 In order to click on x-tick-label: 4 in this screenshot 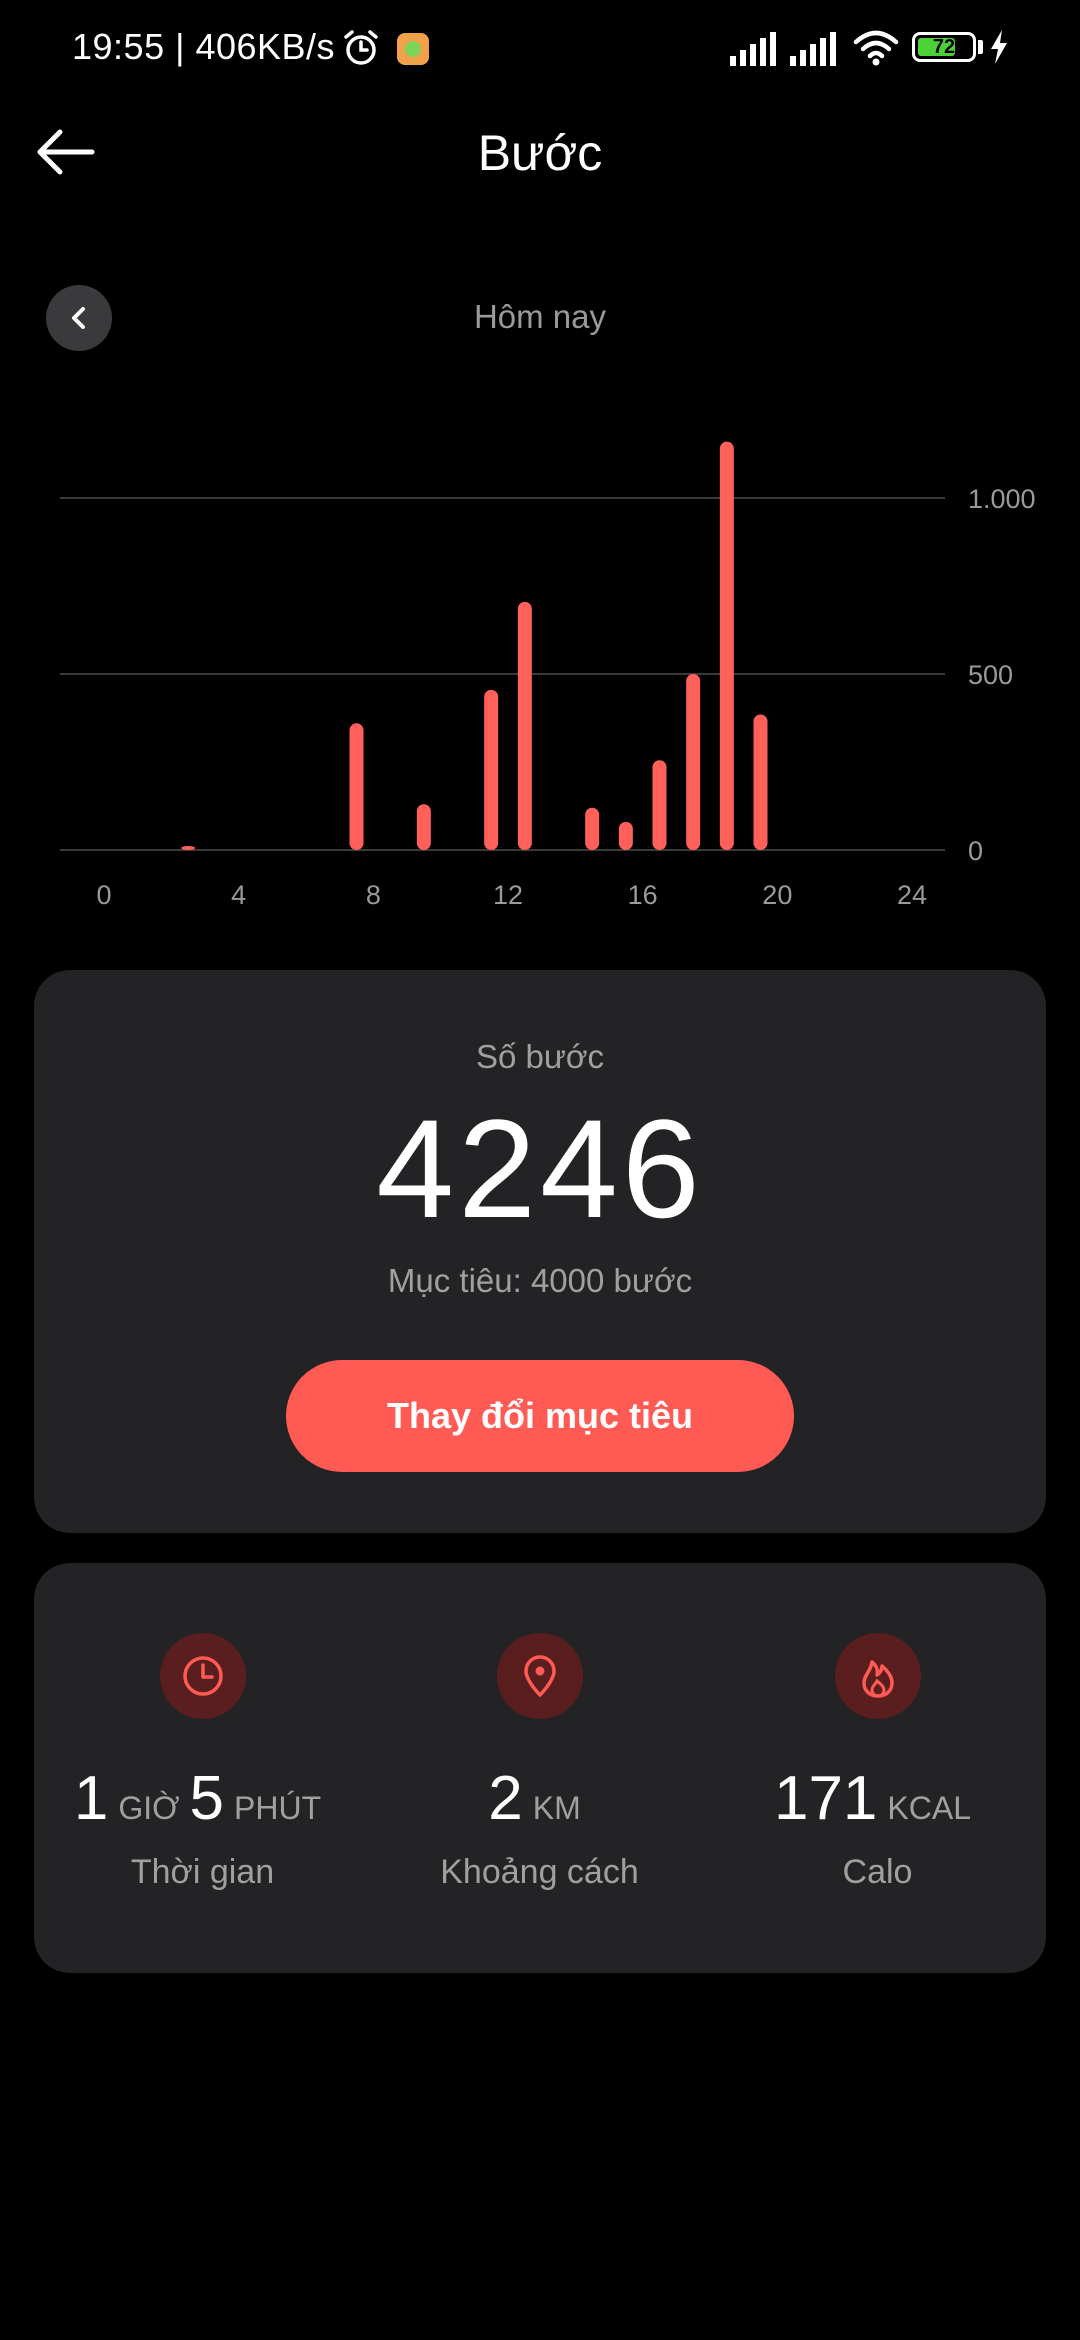, I will do `click(238, 895)`.